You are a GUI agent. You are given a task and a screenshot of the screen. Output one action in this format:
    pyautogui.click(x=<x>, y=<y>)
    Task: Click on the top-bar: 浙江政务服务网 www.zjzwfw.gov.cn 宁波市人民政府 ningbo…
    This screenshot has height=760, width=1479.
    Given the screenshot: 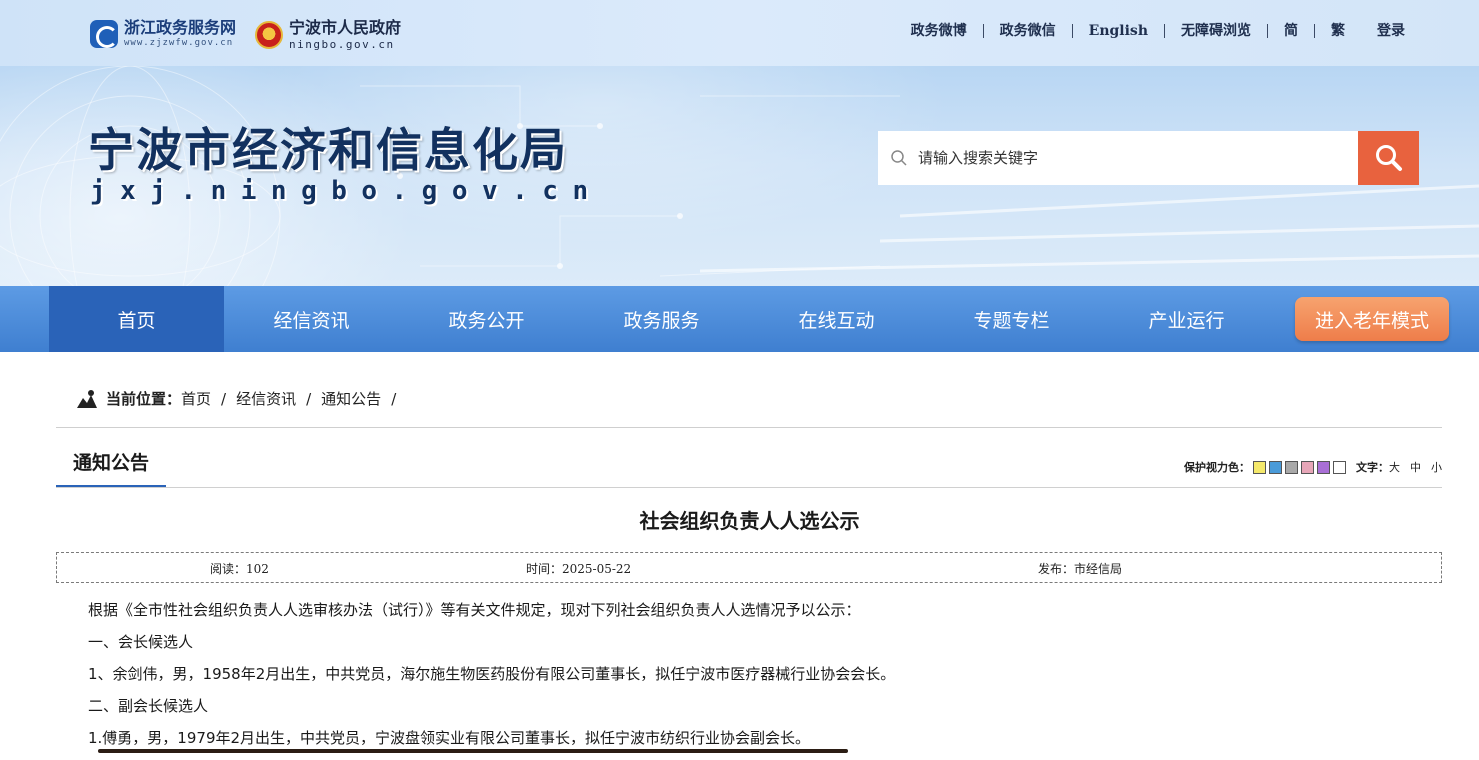 What is the action you would take?
    pyautogui.click(x=739, y=33)
    